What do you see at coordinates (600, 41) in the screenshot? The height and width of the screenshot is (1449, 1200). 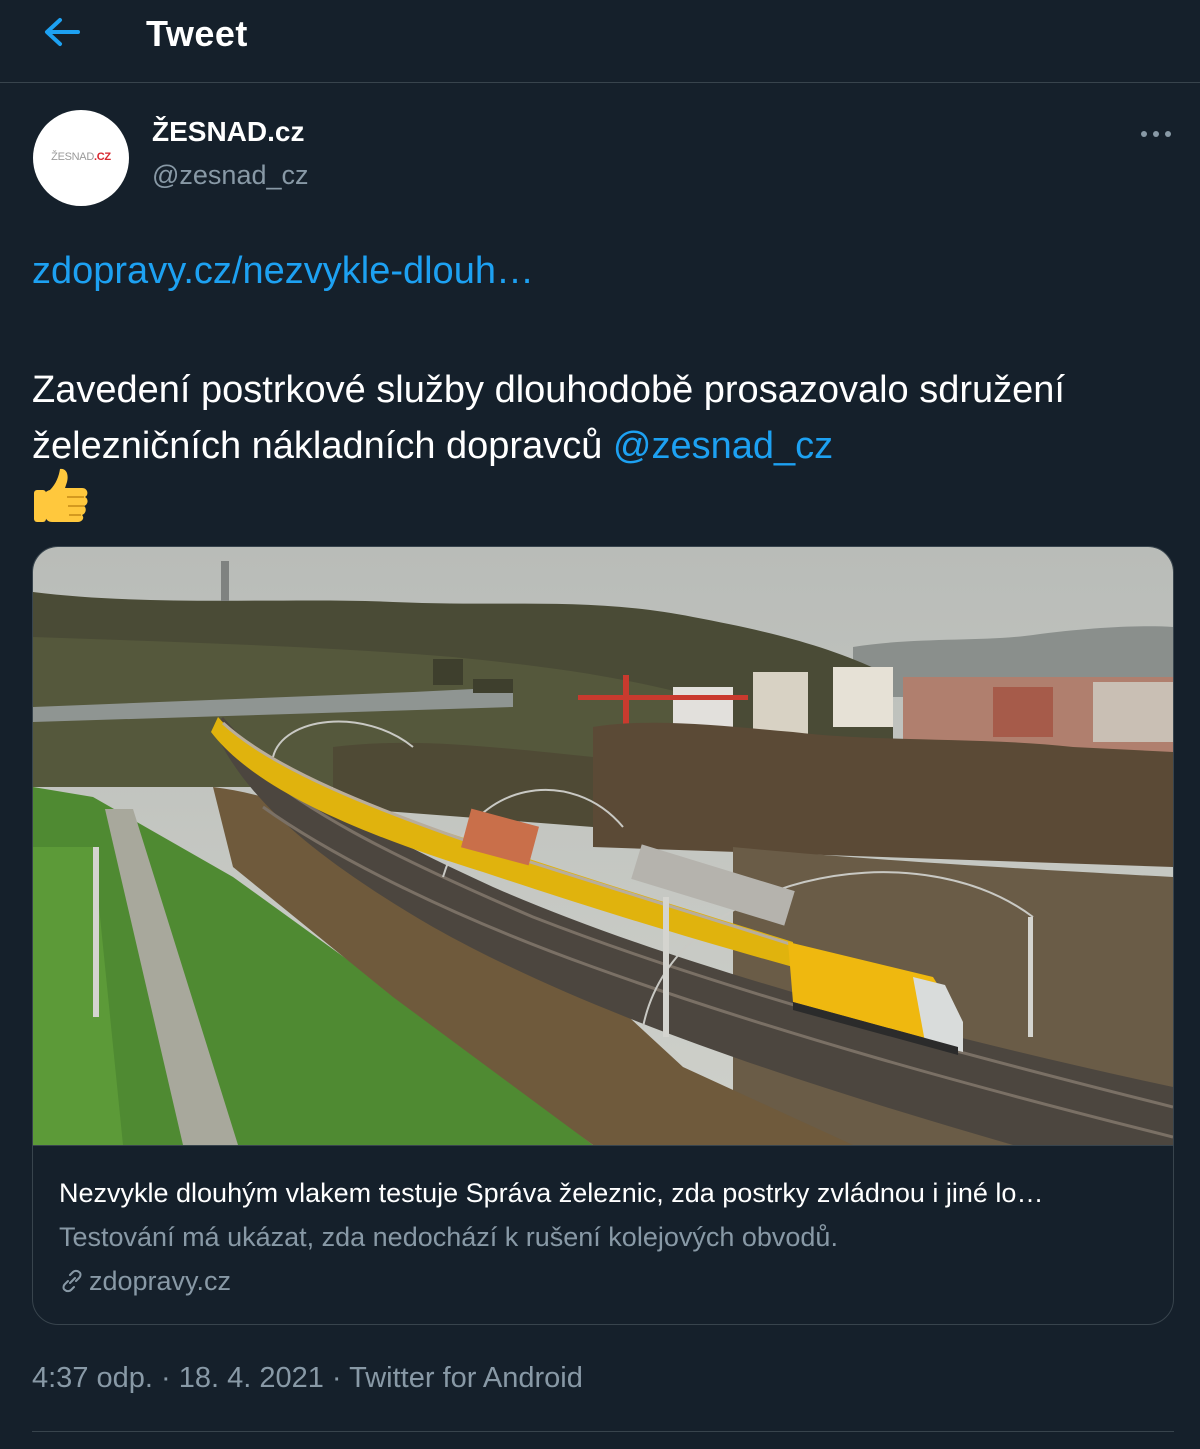 I see `top-bar: Tweet` at bounding box center [600, 41].